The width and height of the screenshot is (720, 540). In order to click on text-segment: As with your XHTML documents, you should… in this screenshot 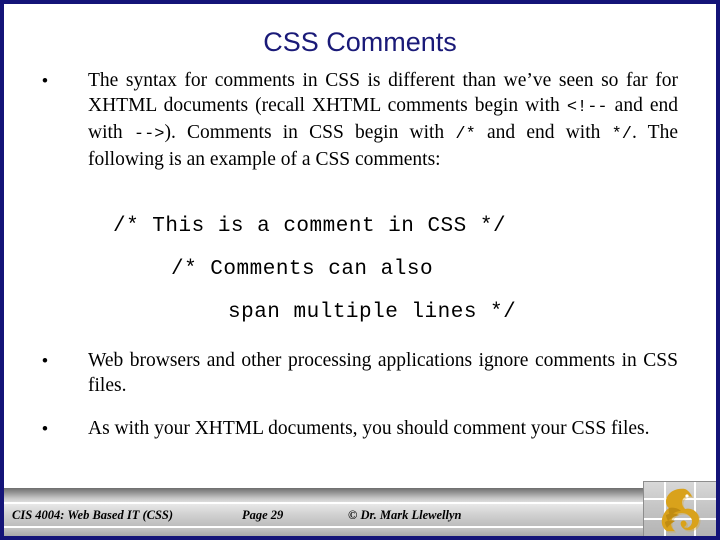, I will do `click(369, 428)`.